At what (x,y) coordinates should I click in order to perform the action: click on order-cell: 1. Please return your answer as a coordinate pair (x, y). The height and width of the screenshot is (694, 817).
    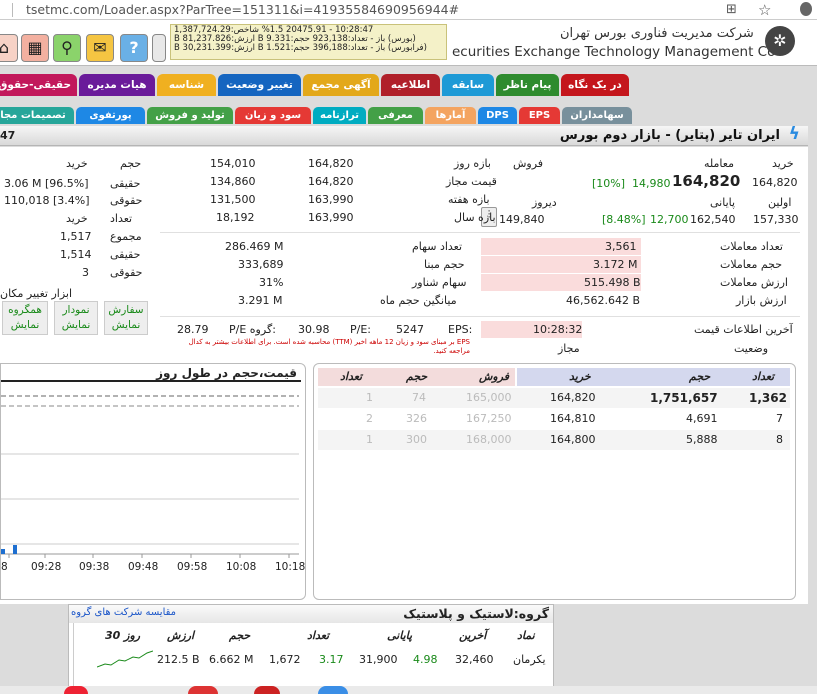
    Looking at the image, I should click on (369, 397).